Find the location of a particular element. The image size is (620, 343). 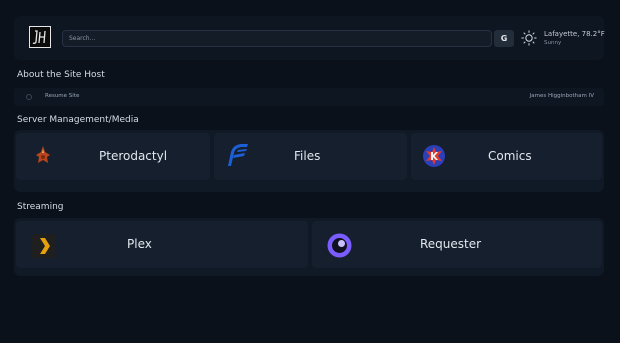

resume-site-link: Resume Site is located at coordinates (62, 96).